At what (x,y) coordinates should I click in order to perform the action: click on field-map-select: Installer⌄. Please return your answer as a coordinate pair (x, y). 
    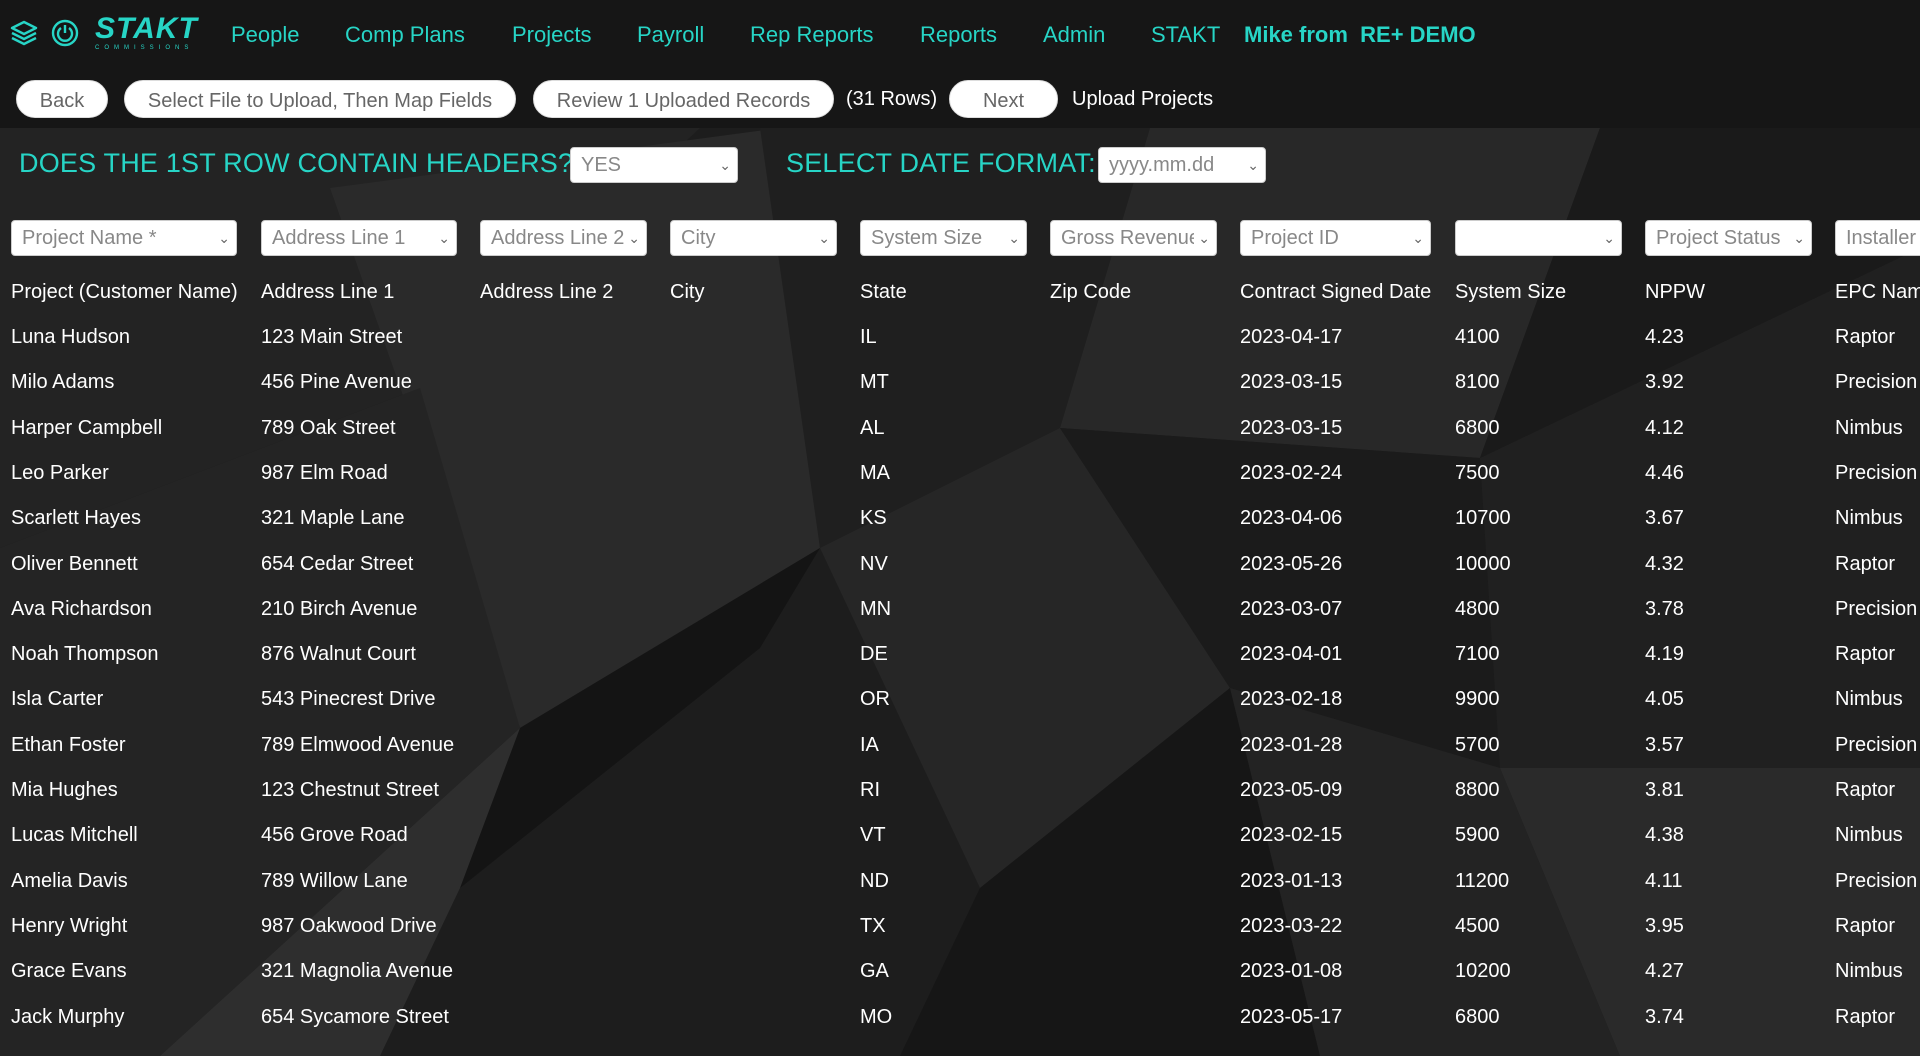
    Looking at the image, I should click on (1877, 238).